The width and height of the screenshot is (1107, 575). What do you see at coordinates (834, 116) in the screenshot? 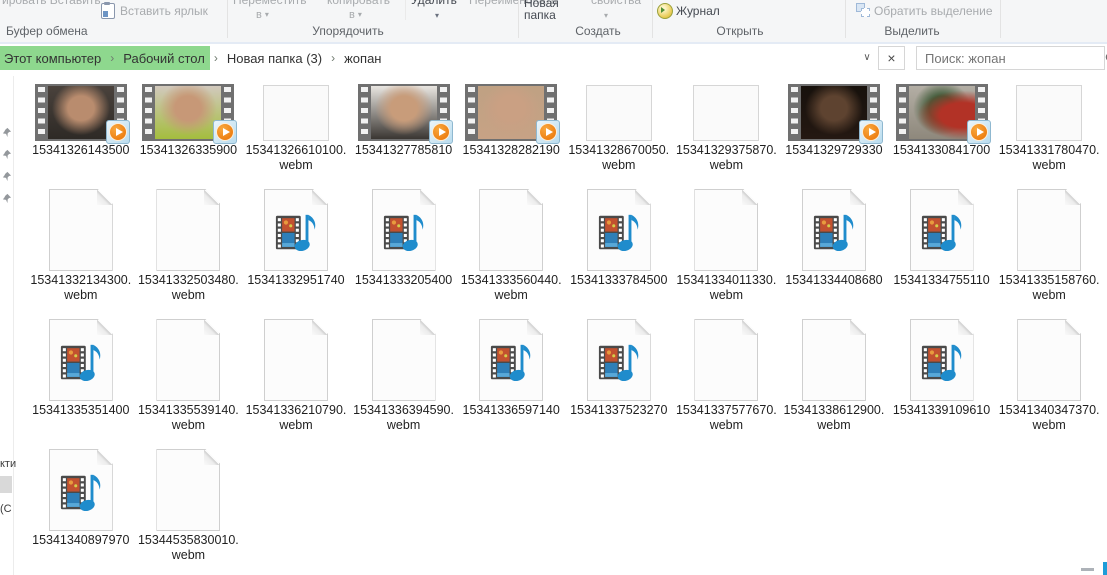
I see `file-item: 15341329729330` at bounding box center [834, 116].